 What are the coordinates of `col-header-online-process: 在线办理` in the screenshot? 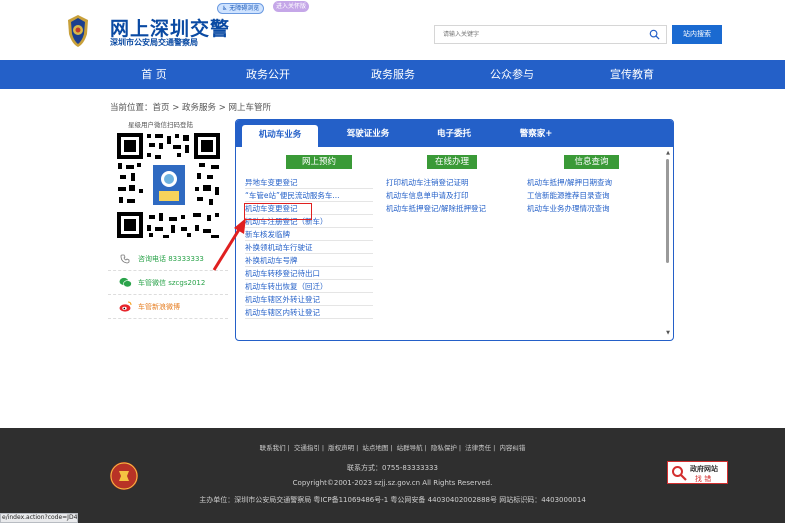 It's located at (452, 162).